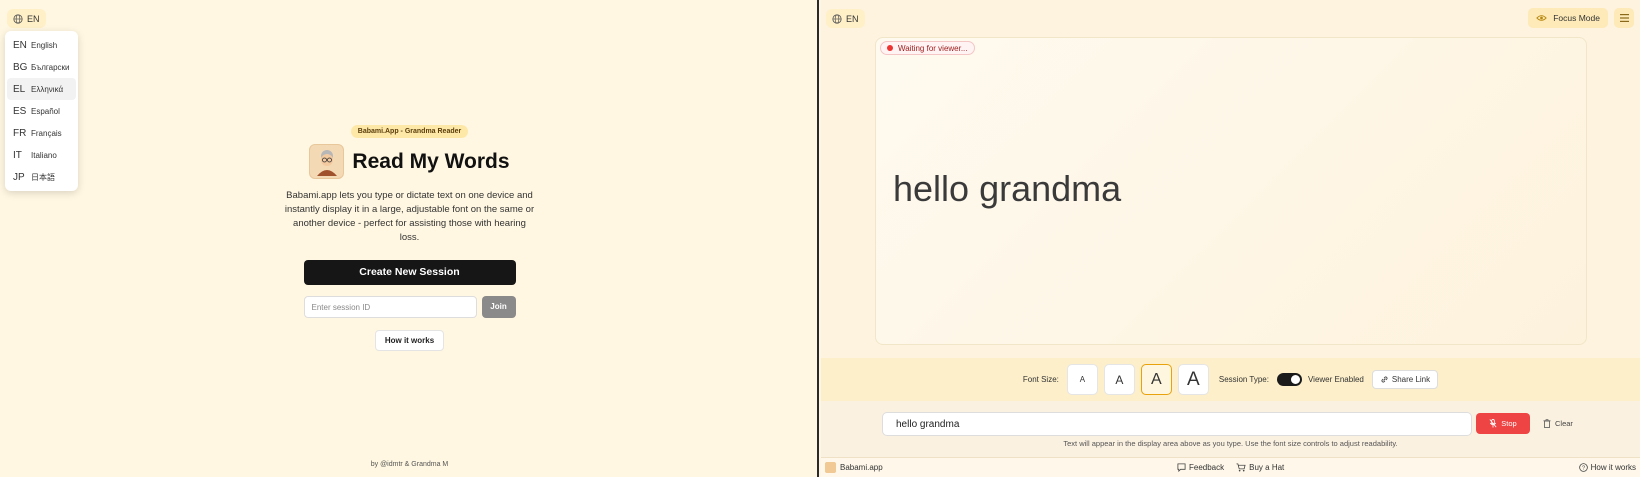 The image size is (1640, 477). I want to click on font-size-s-label: A, so click(1119, 379).